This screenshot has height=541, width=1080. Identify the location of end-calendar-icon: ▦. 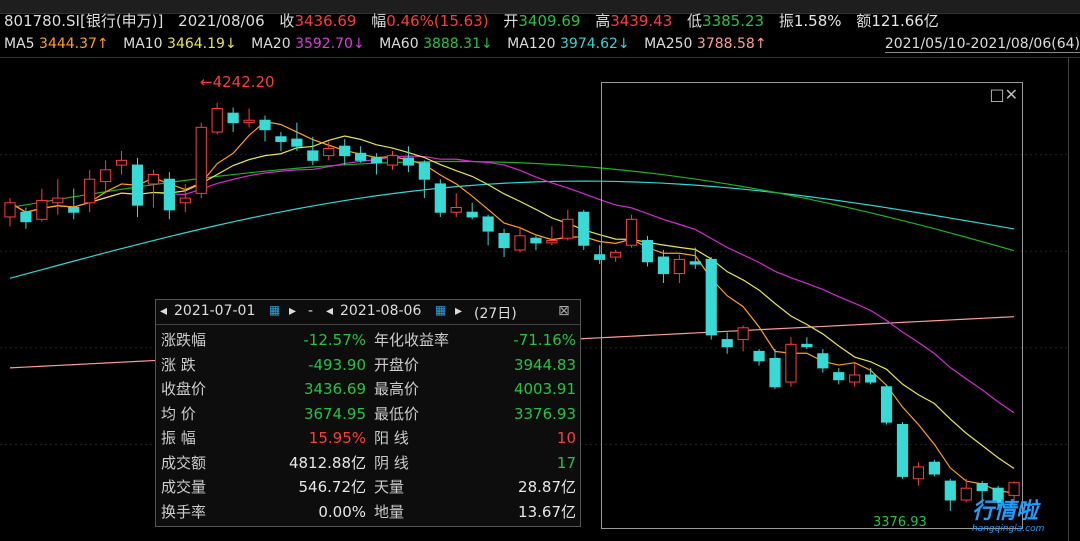
(440, 310).